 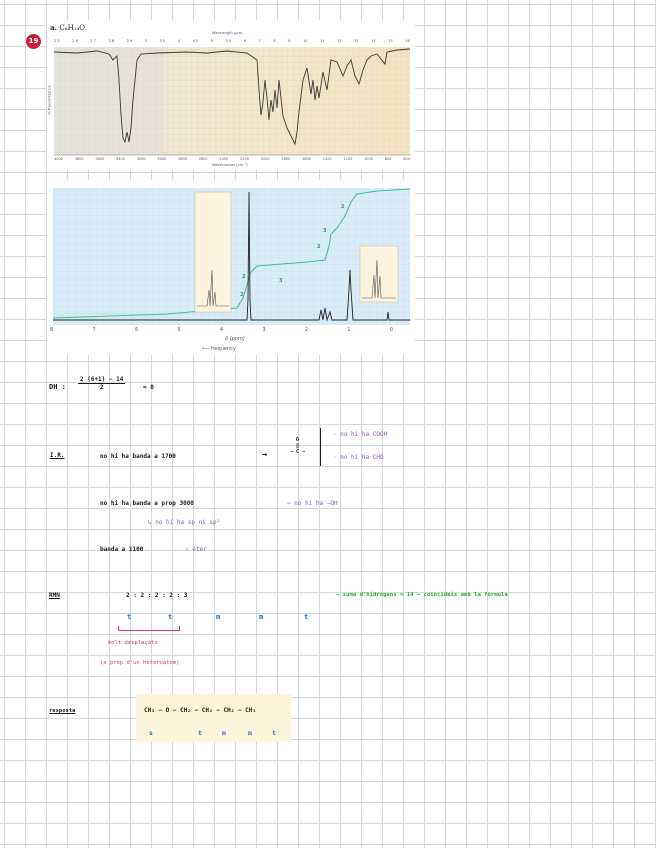 I want to click on ir-y-axis-label: % Transmittance, so click(x=49, y=100).